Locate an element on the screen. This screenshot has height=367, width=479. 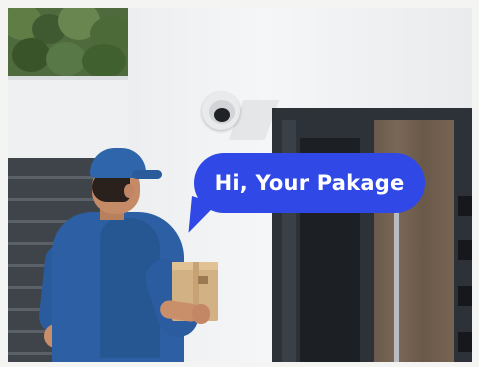
speech-bubble-text: Hi, Your Pakage is located at coordinates (309, 183).